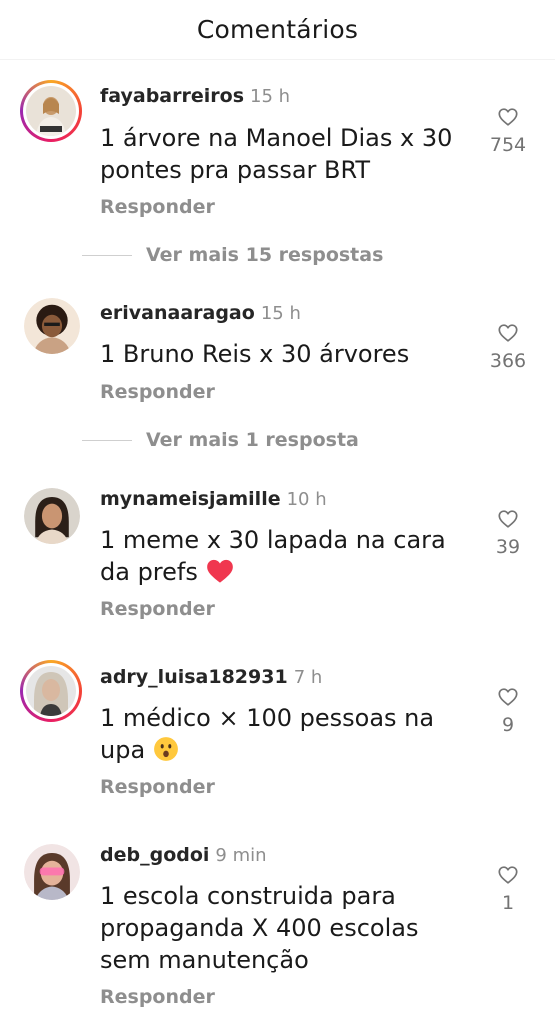 The height and width of the screenshot is (1024, 555). I want to click on view-more-replies: Ver mais 15 respostas, so click(277, 255).